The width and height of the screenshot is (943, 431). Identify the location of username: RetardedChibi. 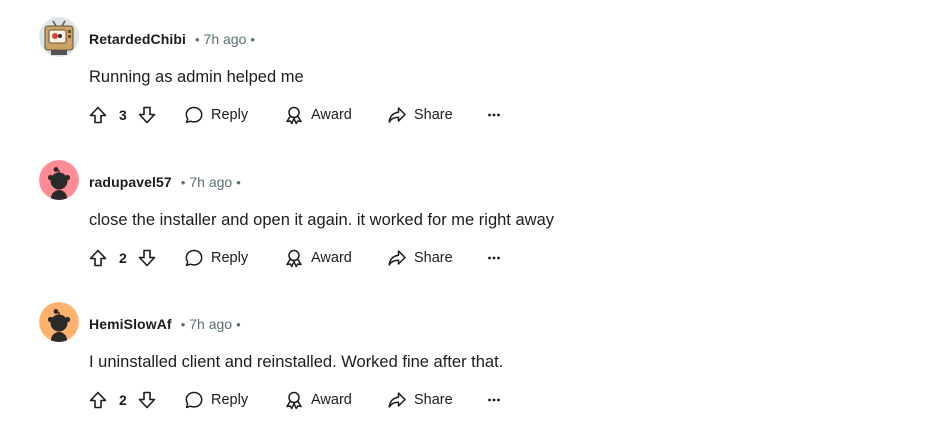
(137, 39).